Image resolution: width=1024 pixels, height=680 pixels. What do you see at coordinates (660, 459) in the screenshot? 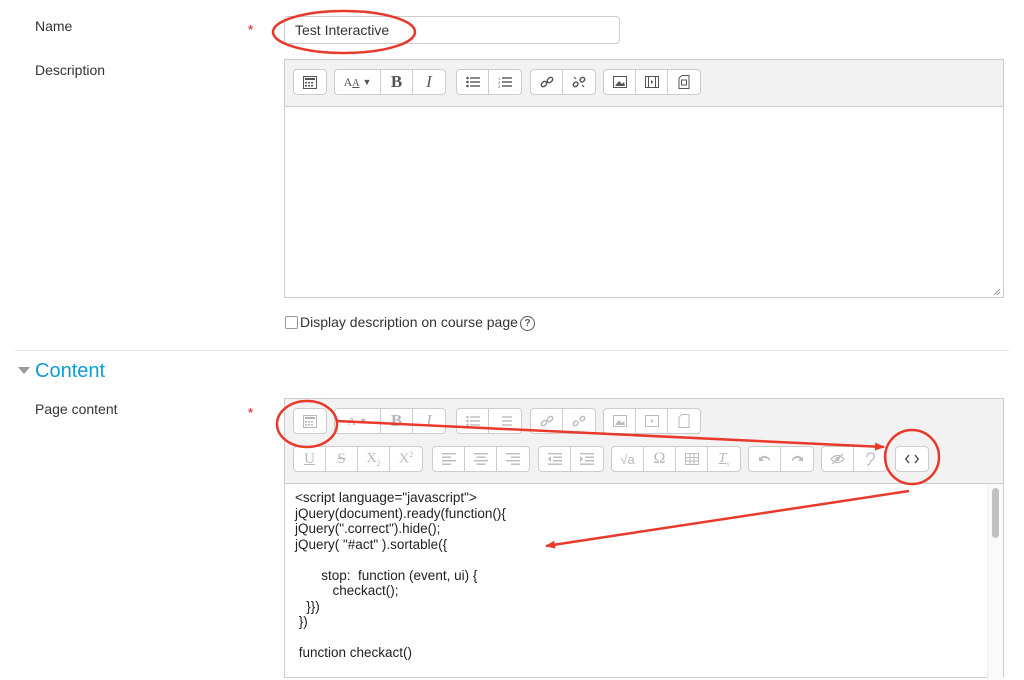
I see `special-char-icon: Ω` at bounding box center [660, 459].